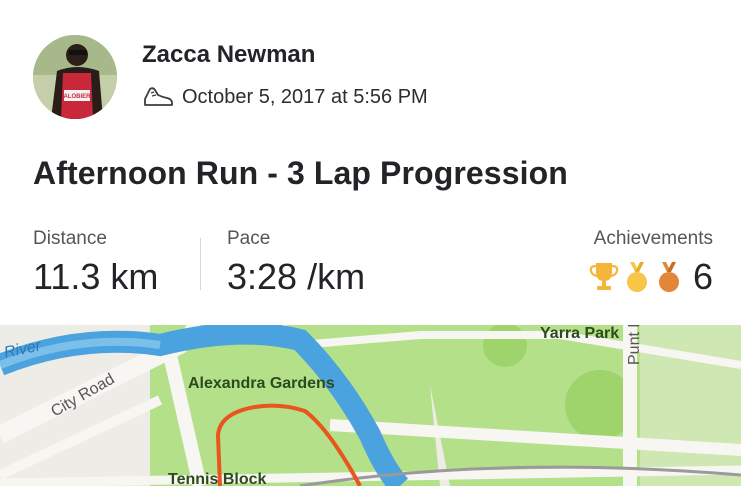 Image resolution: width=741 pixels, height=486 pixels. Describe the element at coordinates (305, 96) in the screenshot. I see `activity-date: October 5, 2017 at 5:56 PM` at that location.